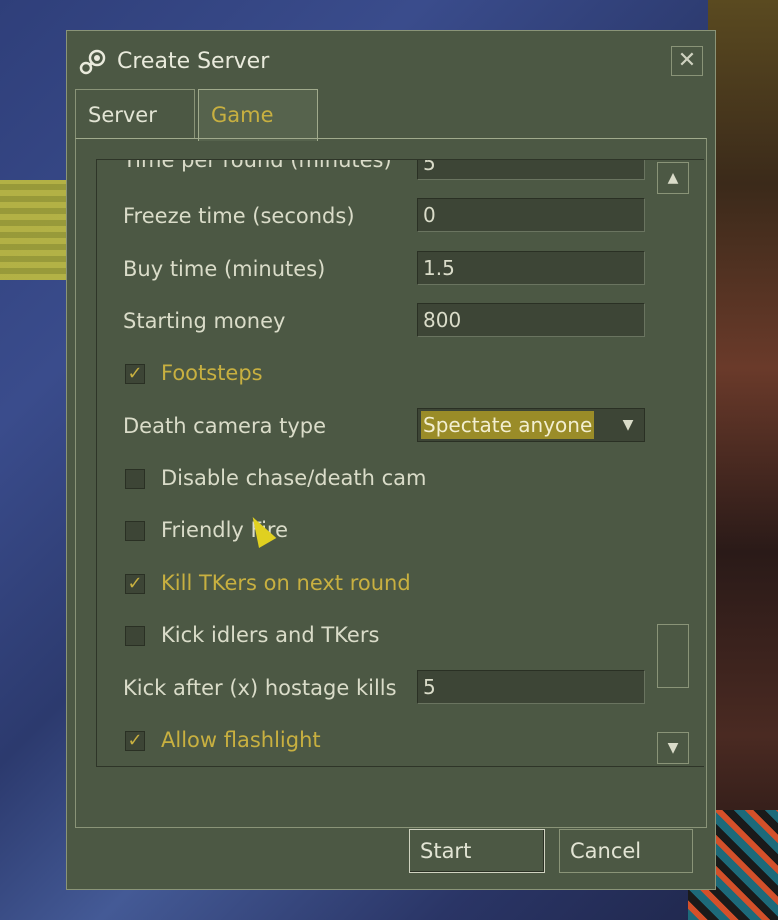 This screenshot has width=778, height=920. Describe the element at coordinates (135, 531) in the screenshot. I see `friendly-fire-checkbox` at that location.